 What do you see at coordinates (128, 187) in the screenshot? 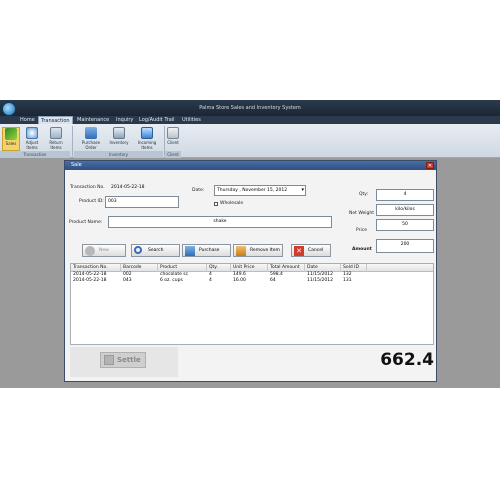
I see `transaction-no-value: 2014-05-22-18` at bounding box center [128, 187].